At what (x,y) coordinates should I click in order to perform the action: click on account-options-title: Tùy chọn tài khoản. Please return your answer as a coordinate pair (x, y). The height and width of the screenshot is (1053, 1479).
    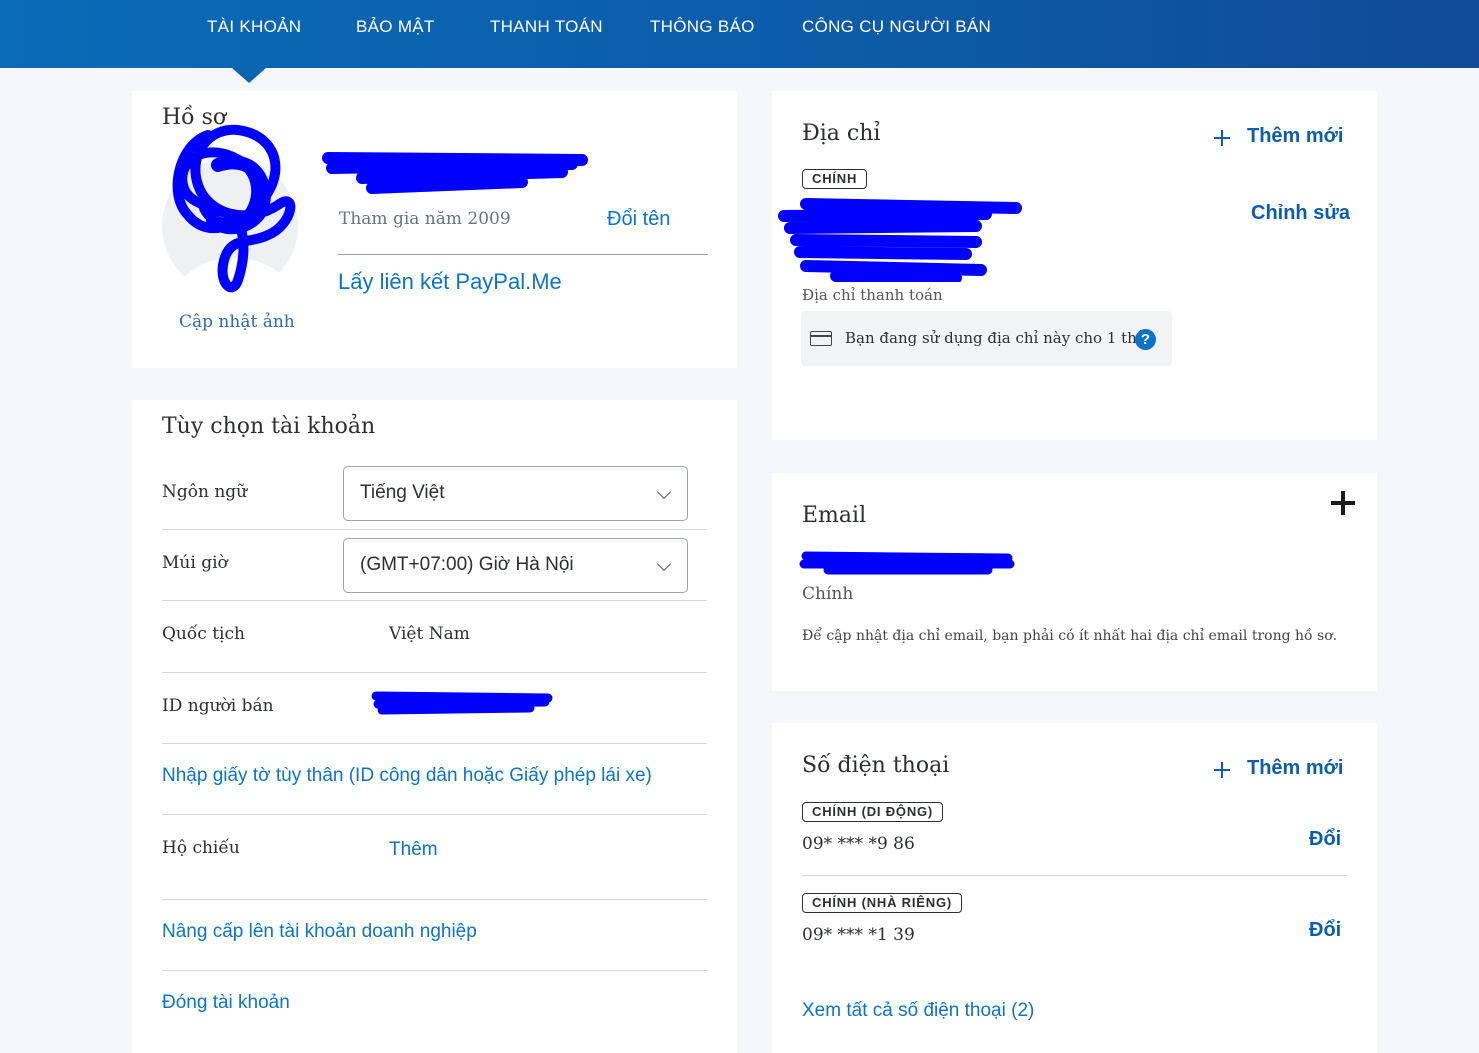
    Looking at the image, I should click on (269, 426).